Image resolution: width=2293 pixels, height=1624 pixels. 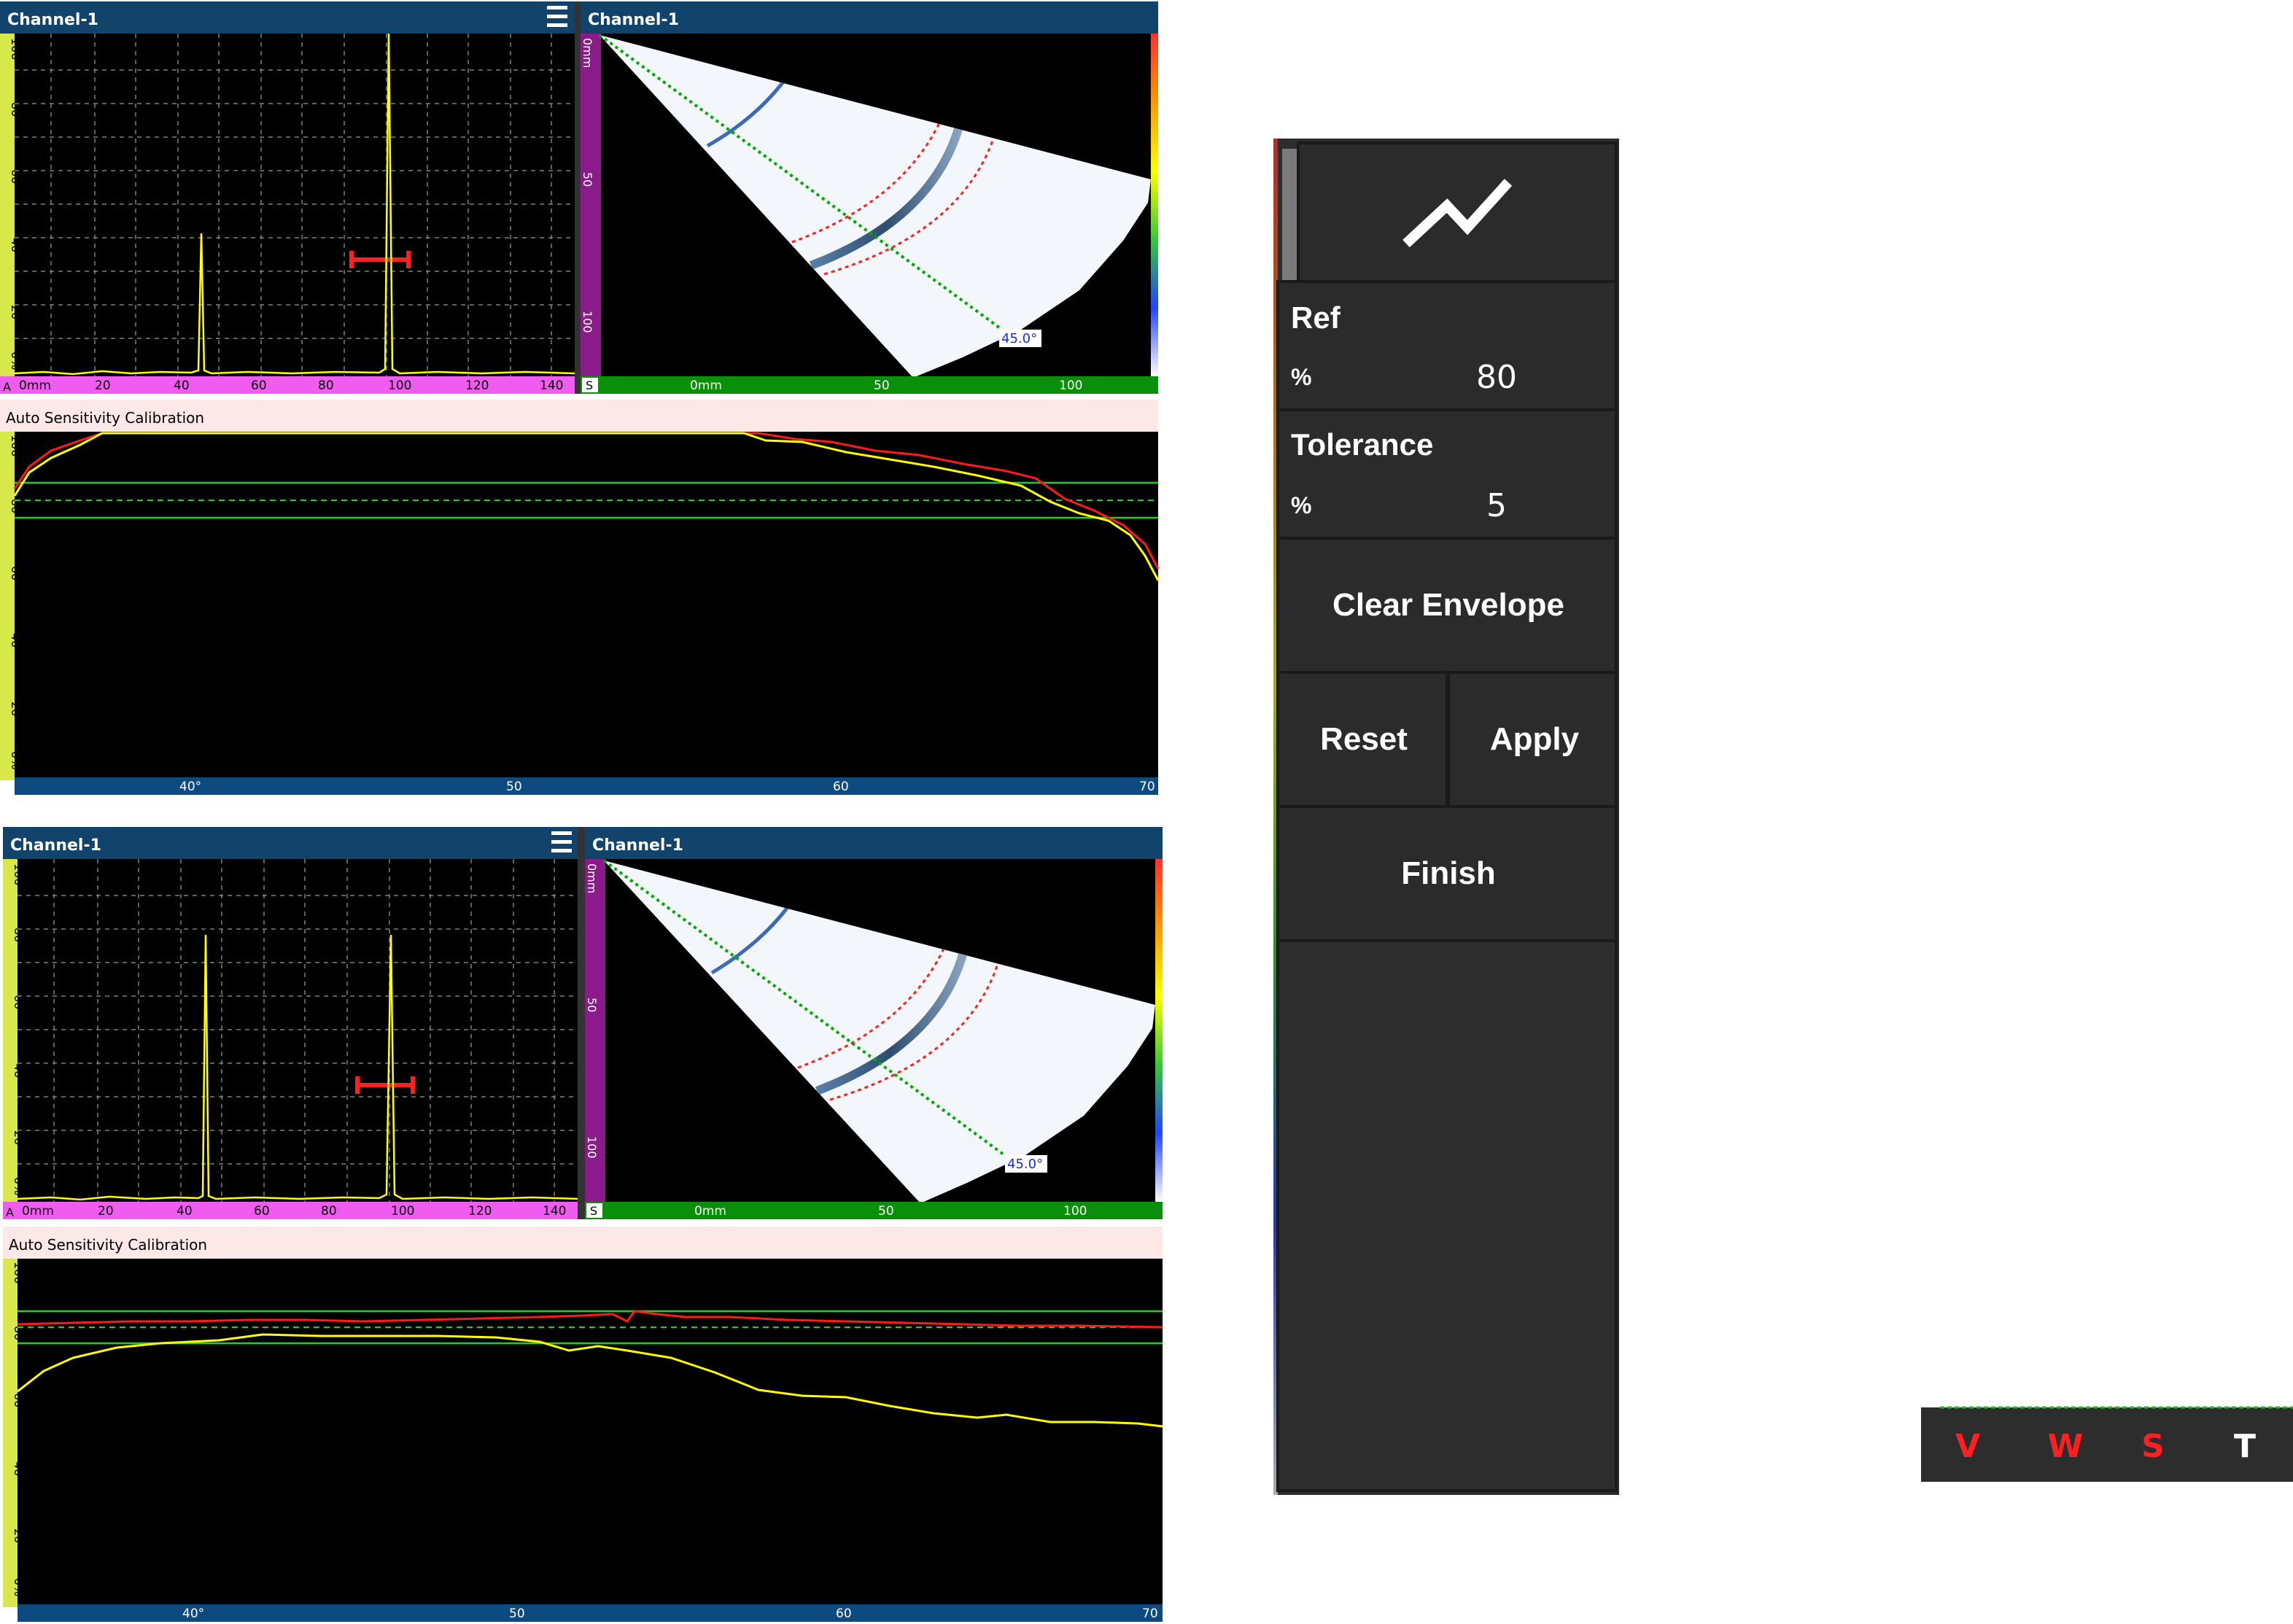 What do you see at coordinates (477, 385) in the screenshot?
I see `ascan-x-tick: 120` at bounding box center [477, 385].